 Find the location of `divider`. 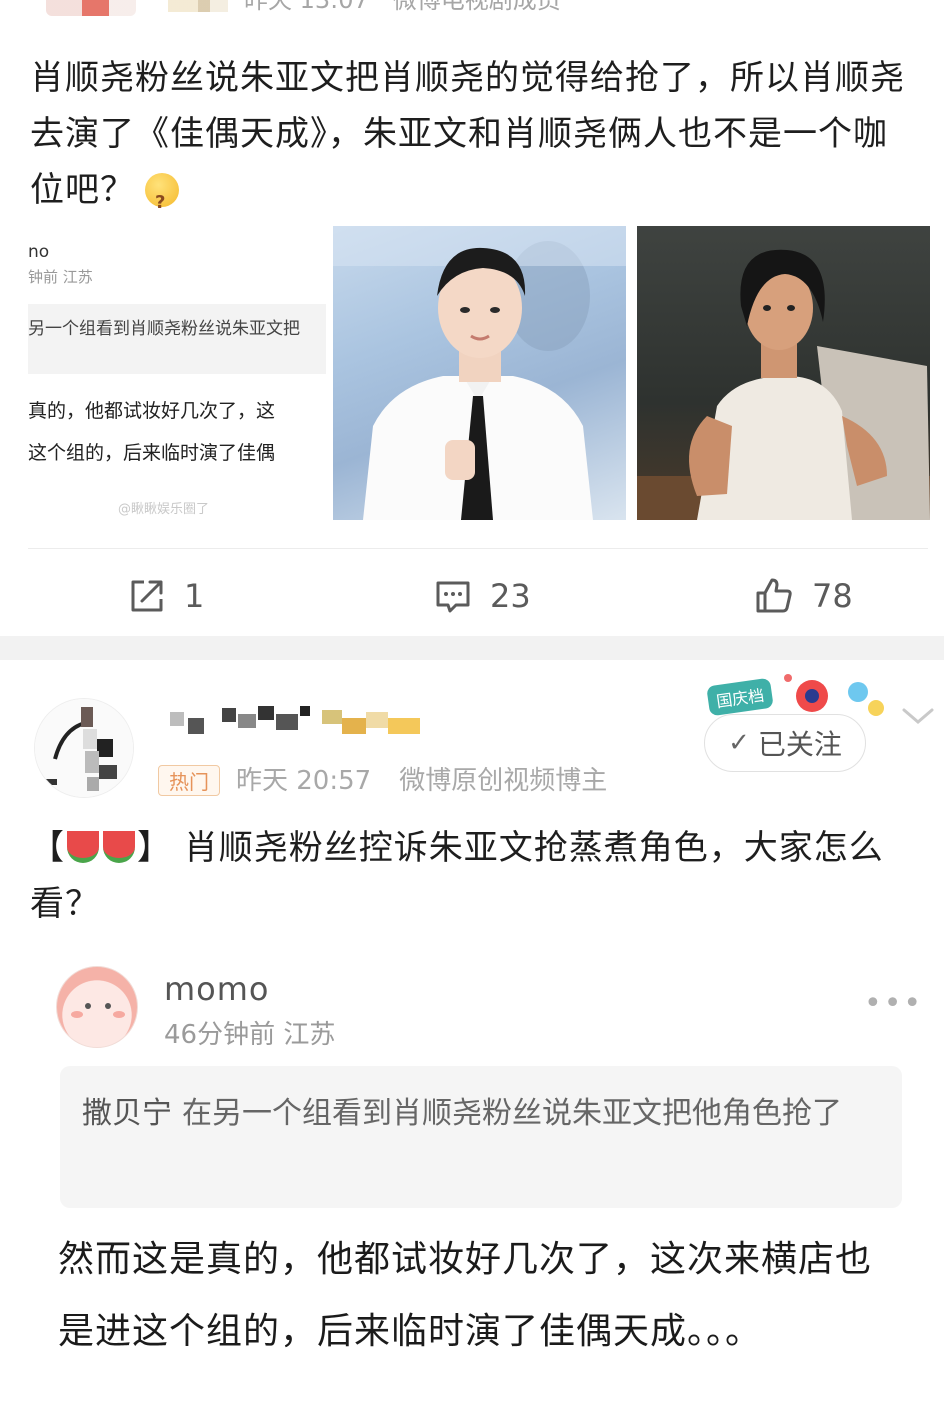

divider is located at coordinates (478, 548).